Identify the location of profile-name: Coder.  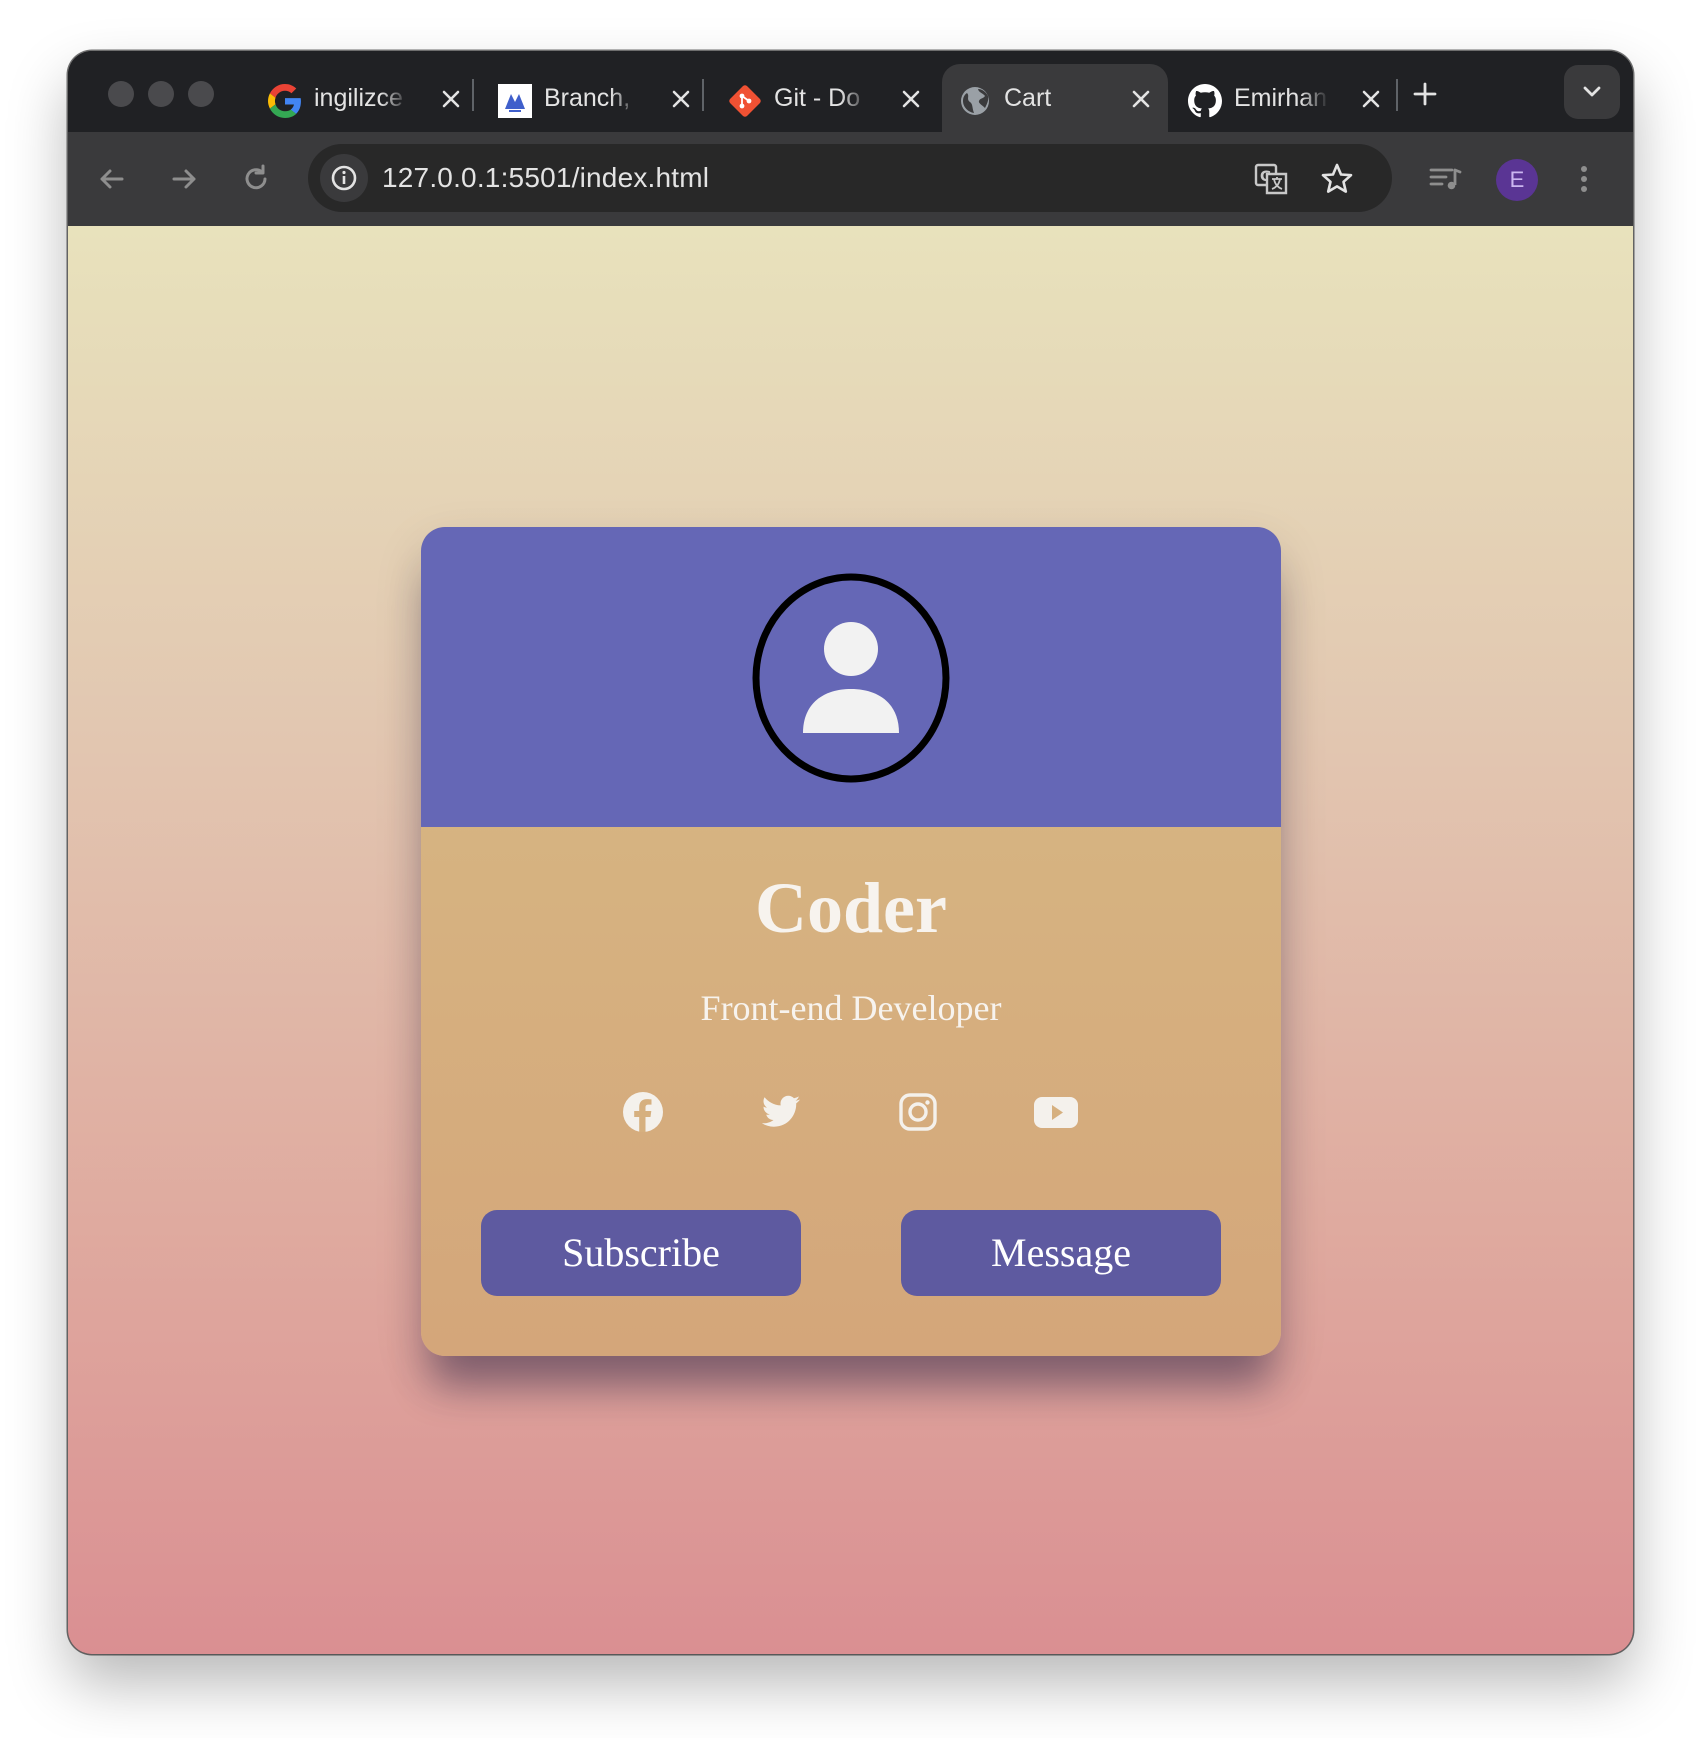
(851, 908).